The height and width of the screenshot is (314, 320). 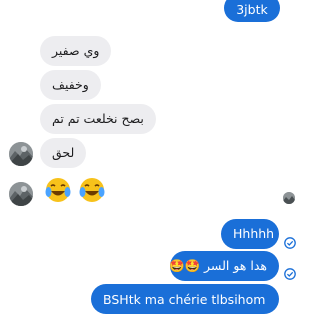 I want to click on incoming-message: لحق, so click(x=63, y=153).